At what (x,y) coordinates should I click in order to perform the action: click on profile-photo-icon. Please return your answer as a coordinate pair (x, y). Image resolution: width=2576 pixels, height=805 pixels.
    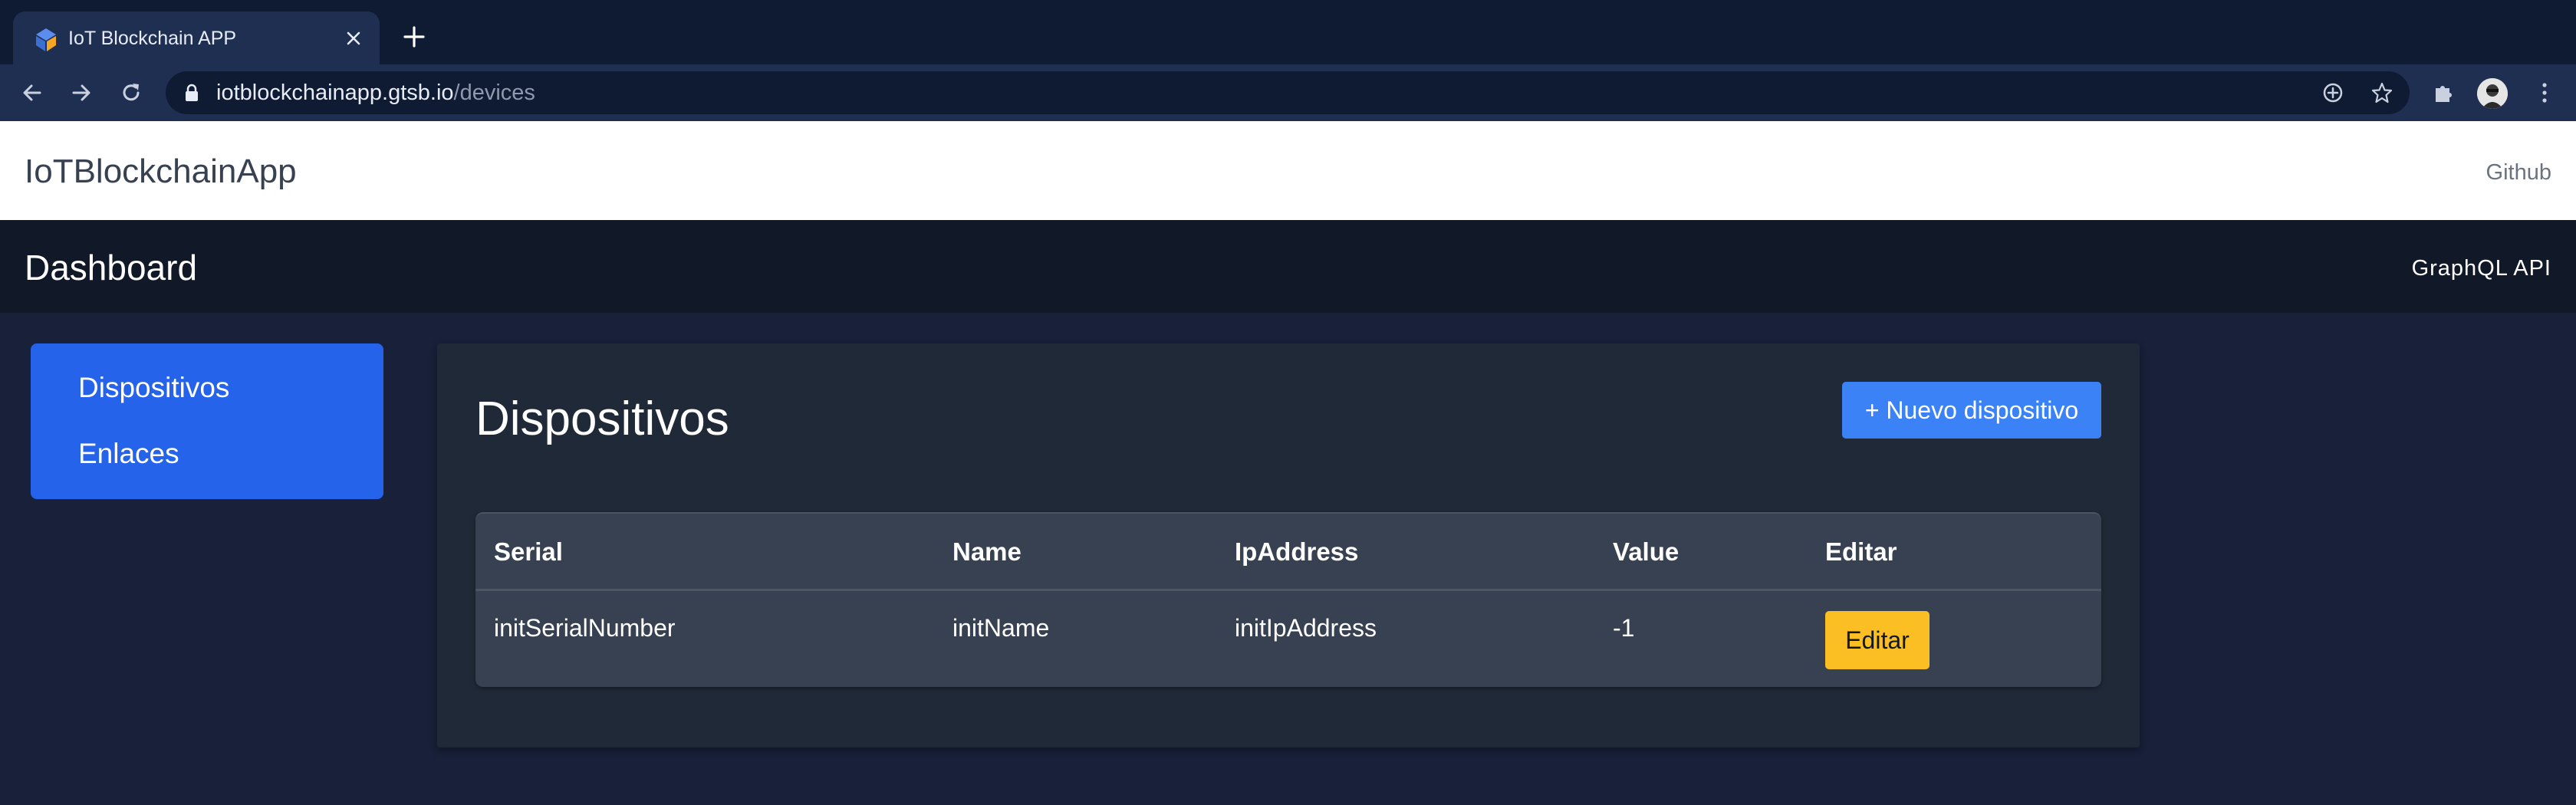
    Looking at the image, I should click on (2492, 94).